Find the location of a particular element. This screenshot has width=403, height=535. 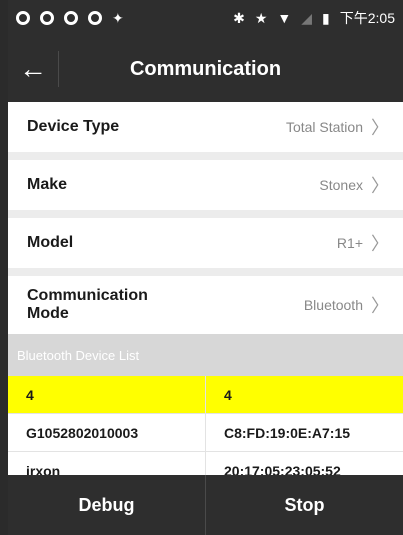

make-value: Stonex is located at coordinates (341, 185).